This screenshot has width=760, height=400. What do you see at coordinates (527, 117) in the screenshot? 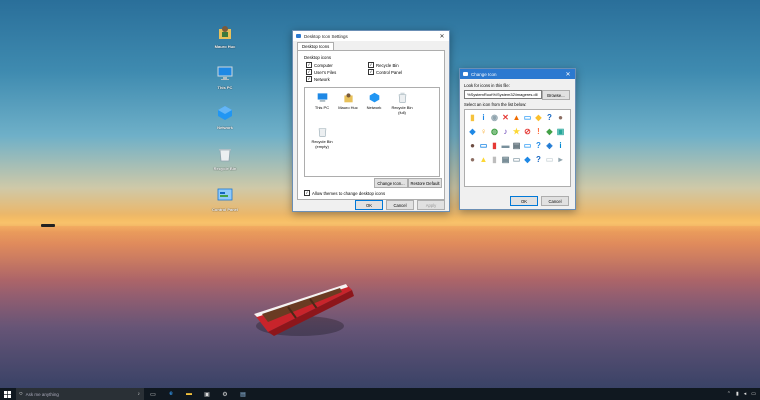
I see `desktop-icon: ▭` at bounding box center [527, 117].